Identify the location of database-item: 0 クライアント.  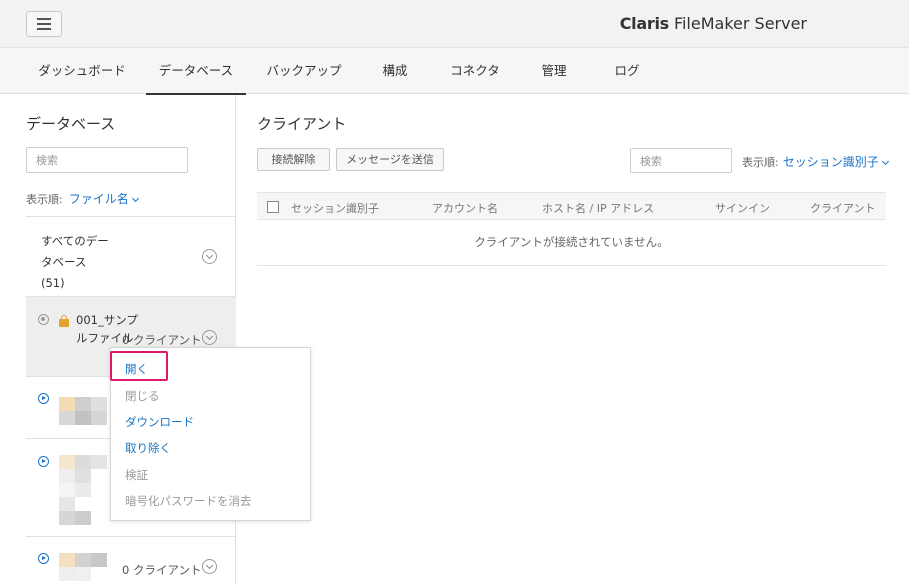
(131, 561).